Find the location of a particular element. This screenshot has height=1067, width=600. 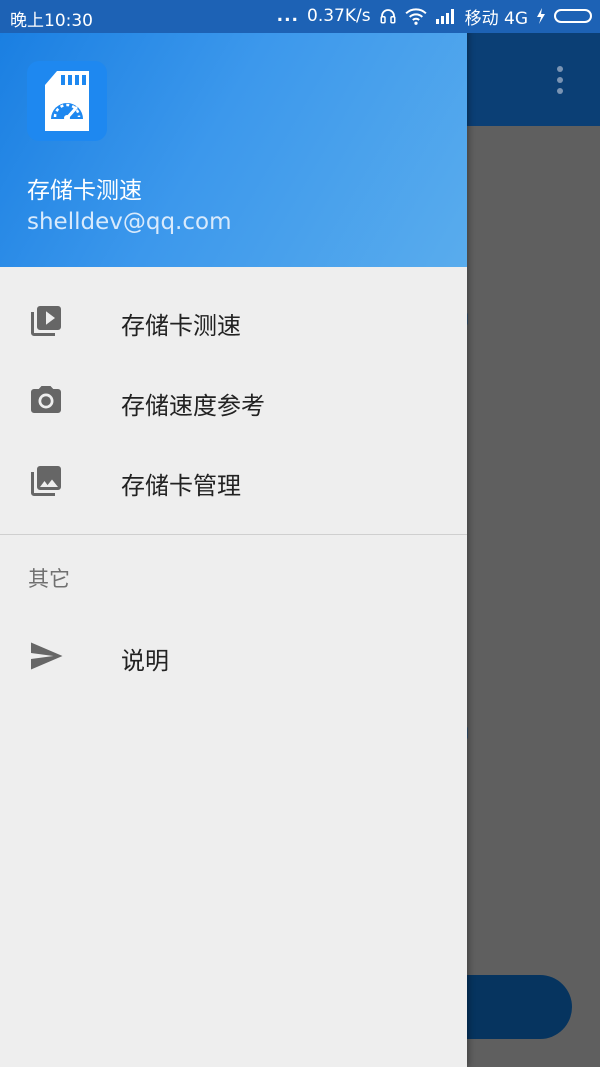

drawer-item-label: 存储卡测速 is located at coordinates (181, 326).